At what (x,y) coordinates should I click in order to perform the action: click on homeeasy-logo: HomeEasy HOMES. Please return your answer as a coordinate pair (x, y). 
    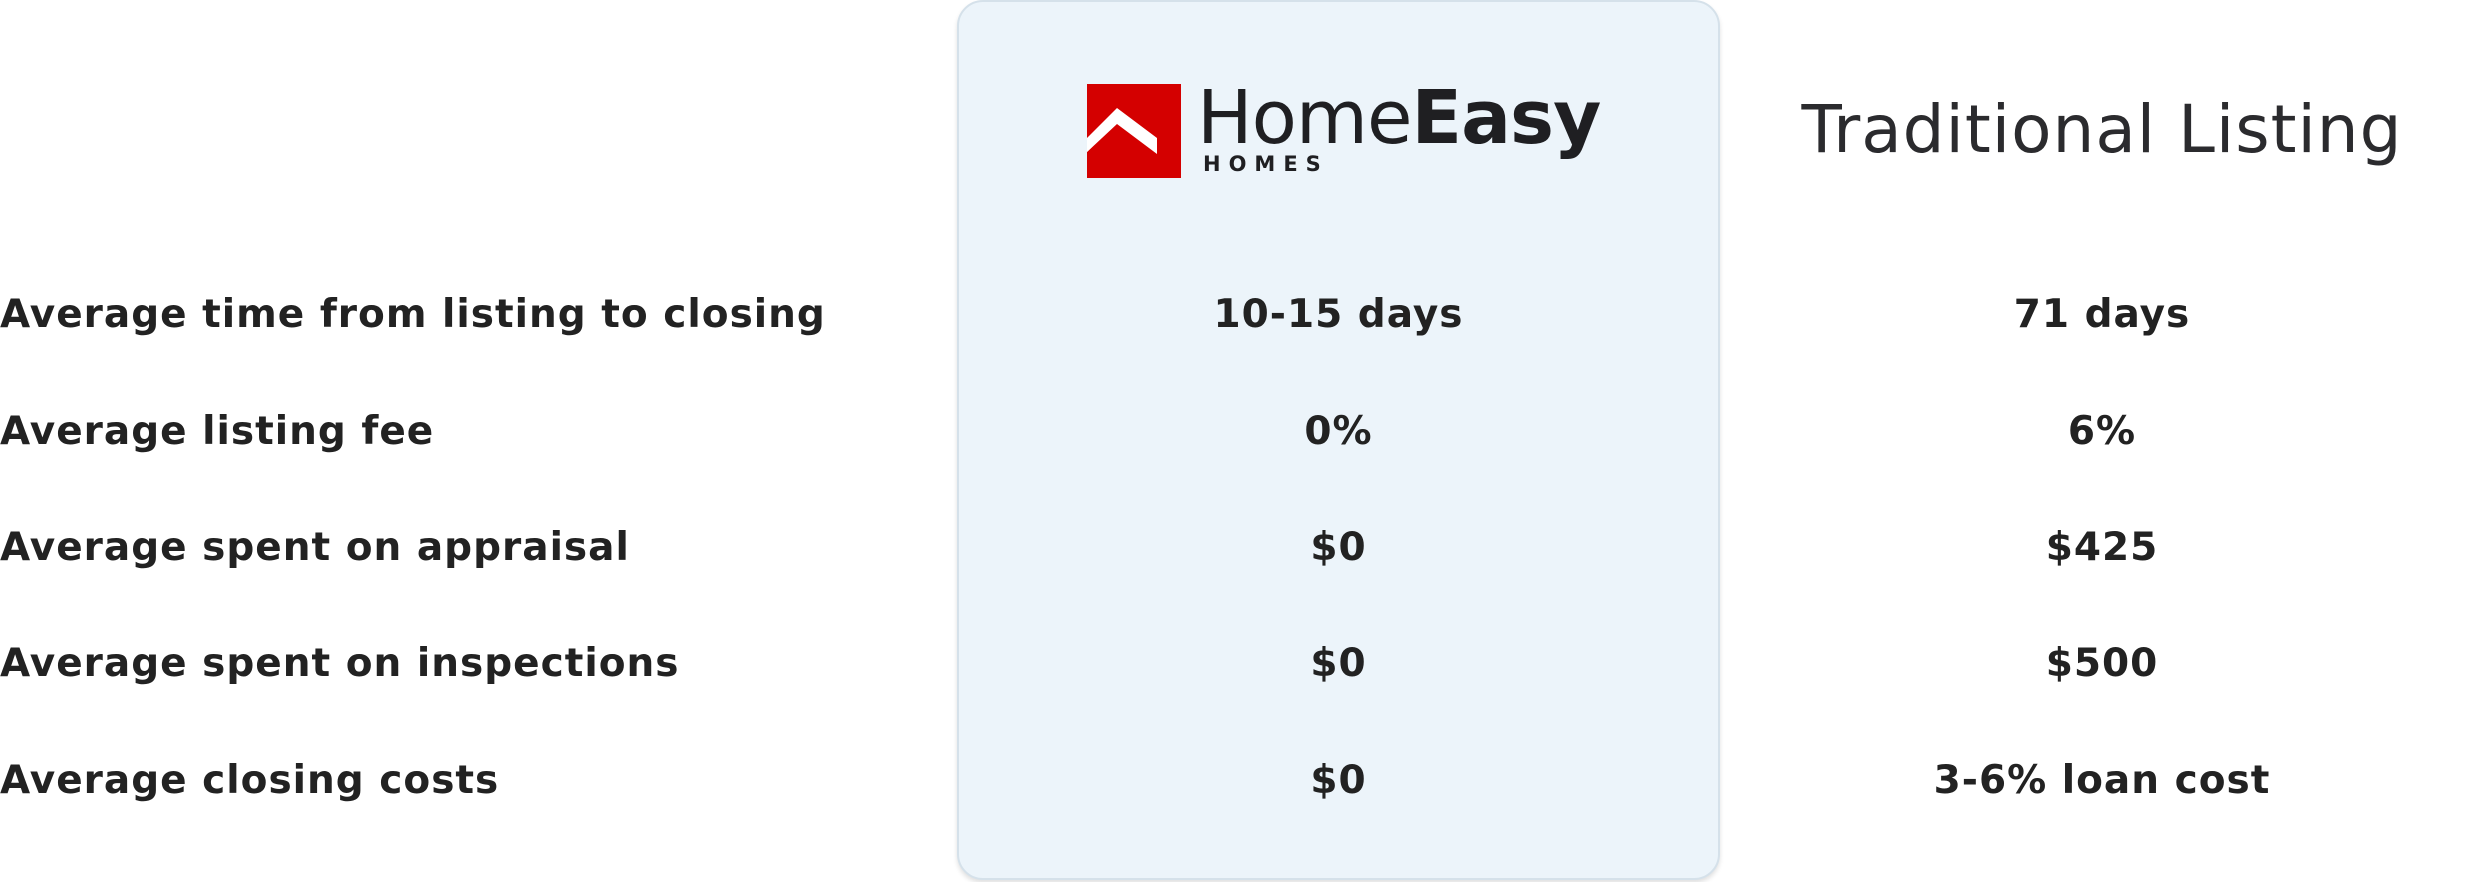
    Looking at the image, I should click on (1347, 126).